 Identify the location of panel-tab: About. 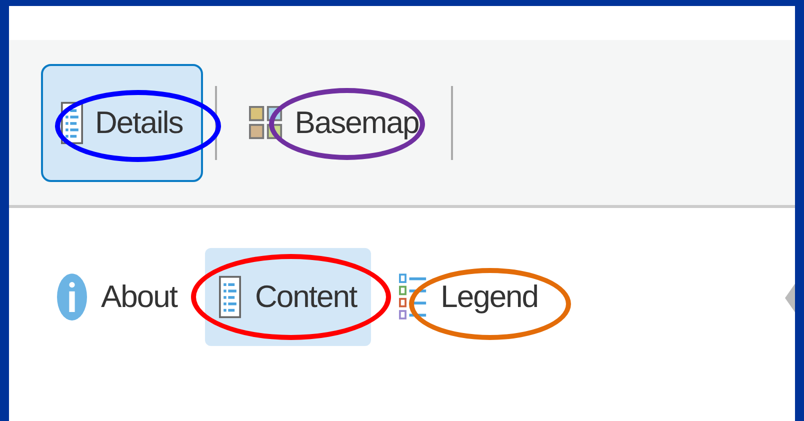
(117, 297).